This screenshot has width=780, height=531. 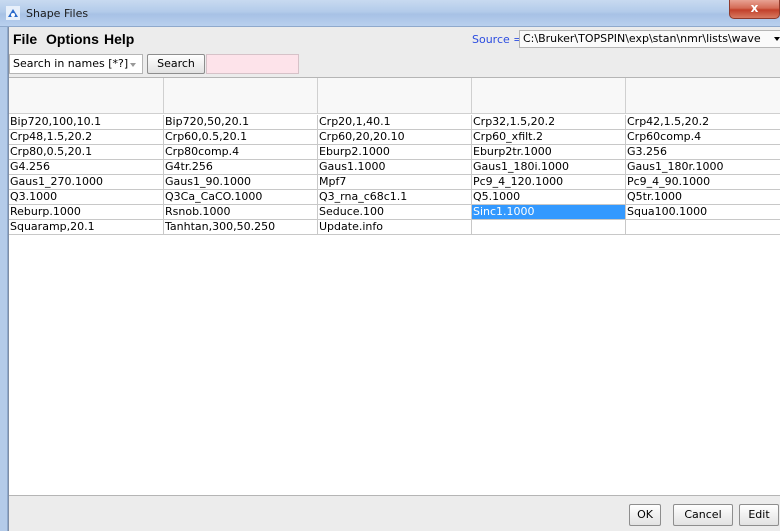 I want to click on table-cell: Q3_rna_c68c1.1, so click(x=395, y=197).